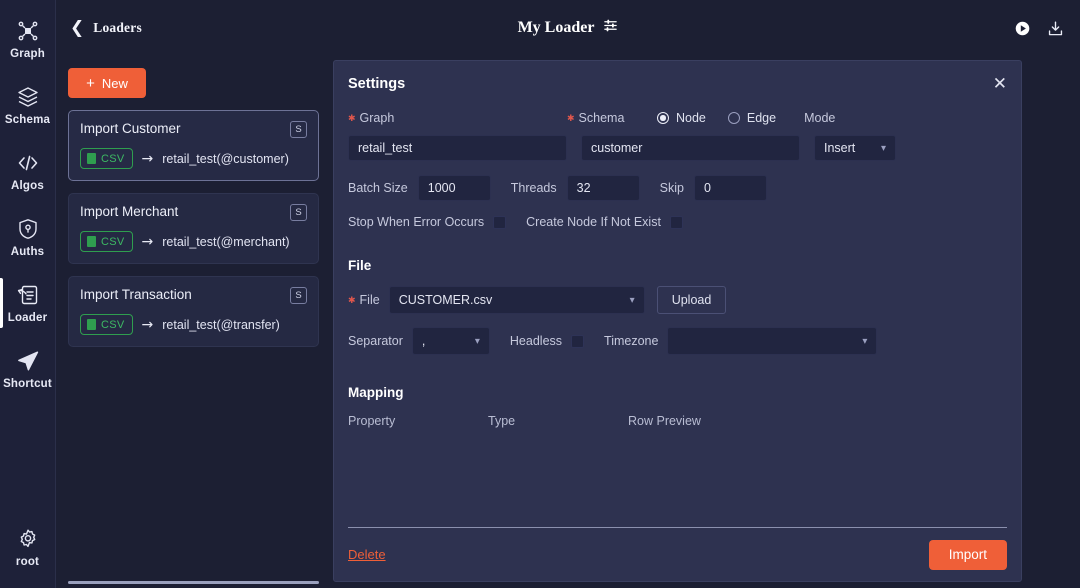 This screenshot has height=588, width=1080. What do you see at coordinates (583, 188) in the screenshot?
I see `threads-value: 32` at bounding box center [583, 188].